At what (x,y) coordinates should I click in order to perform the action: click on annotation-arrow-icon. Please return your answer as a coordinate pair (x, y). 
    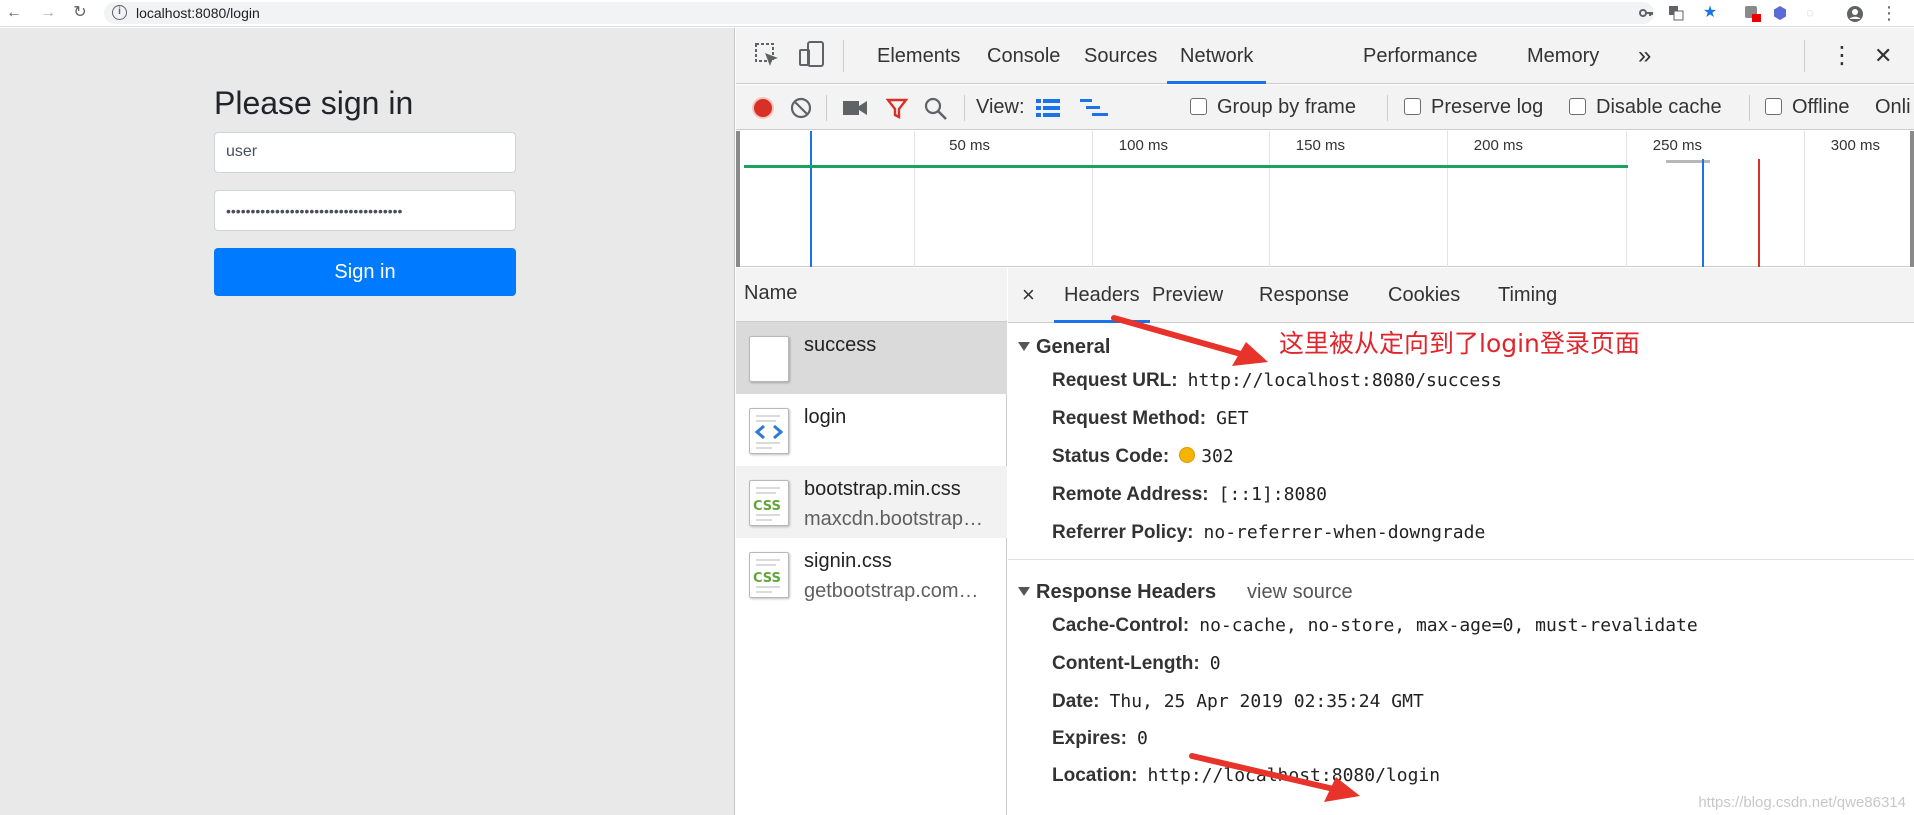
    Looking at the image, I should click on (1274, 777).